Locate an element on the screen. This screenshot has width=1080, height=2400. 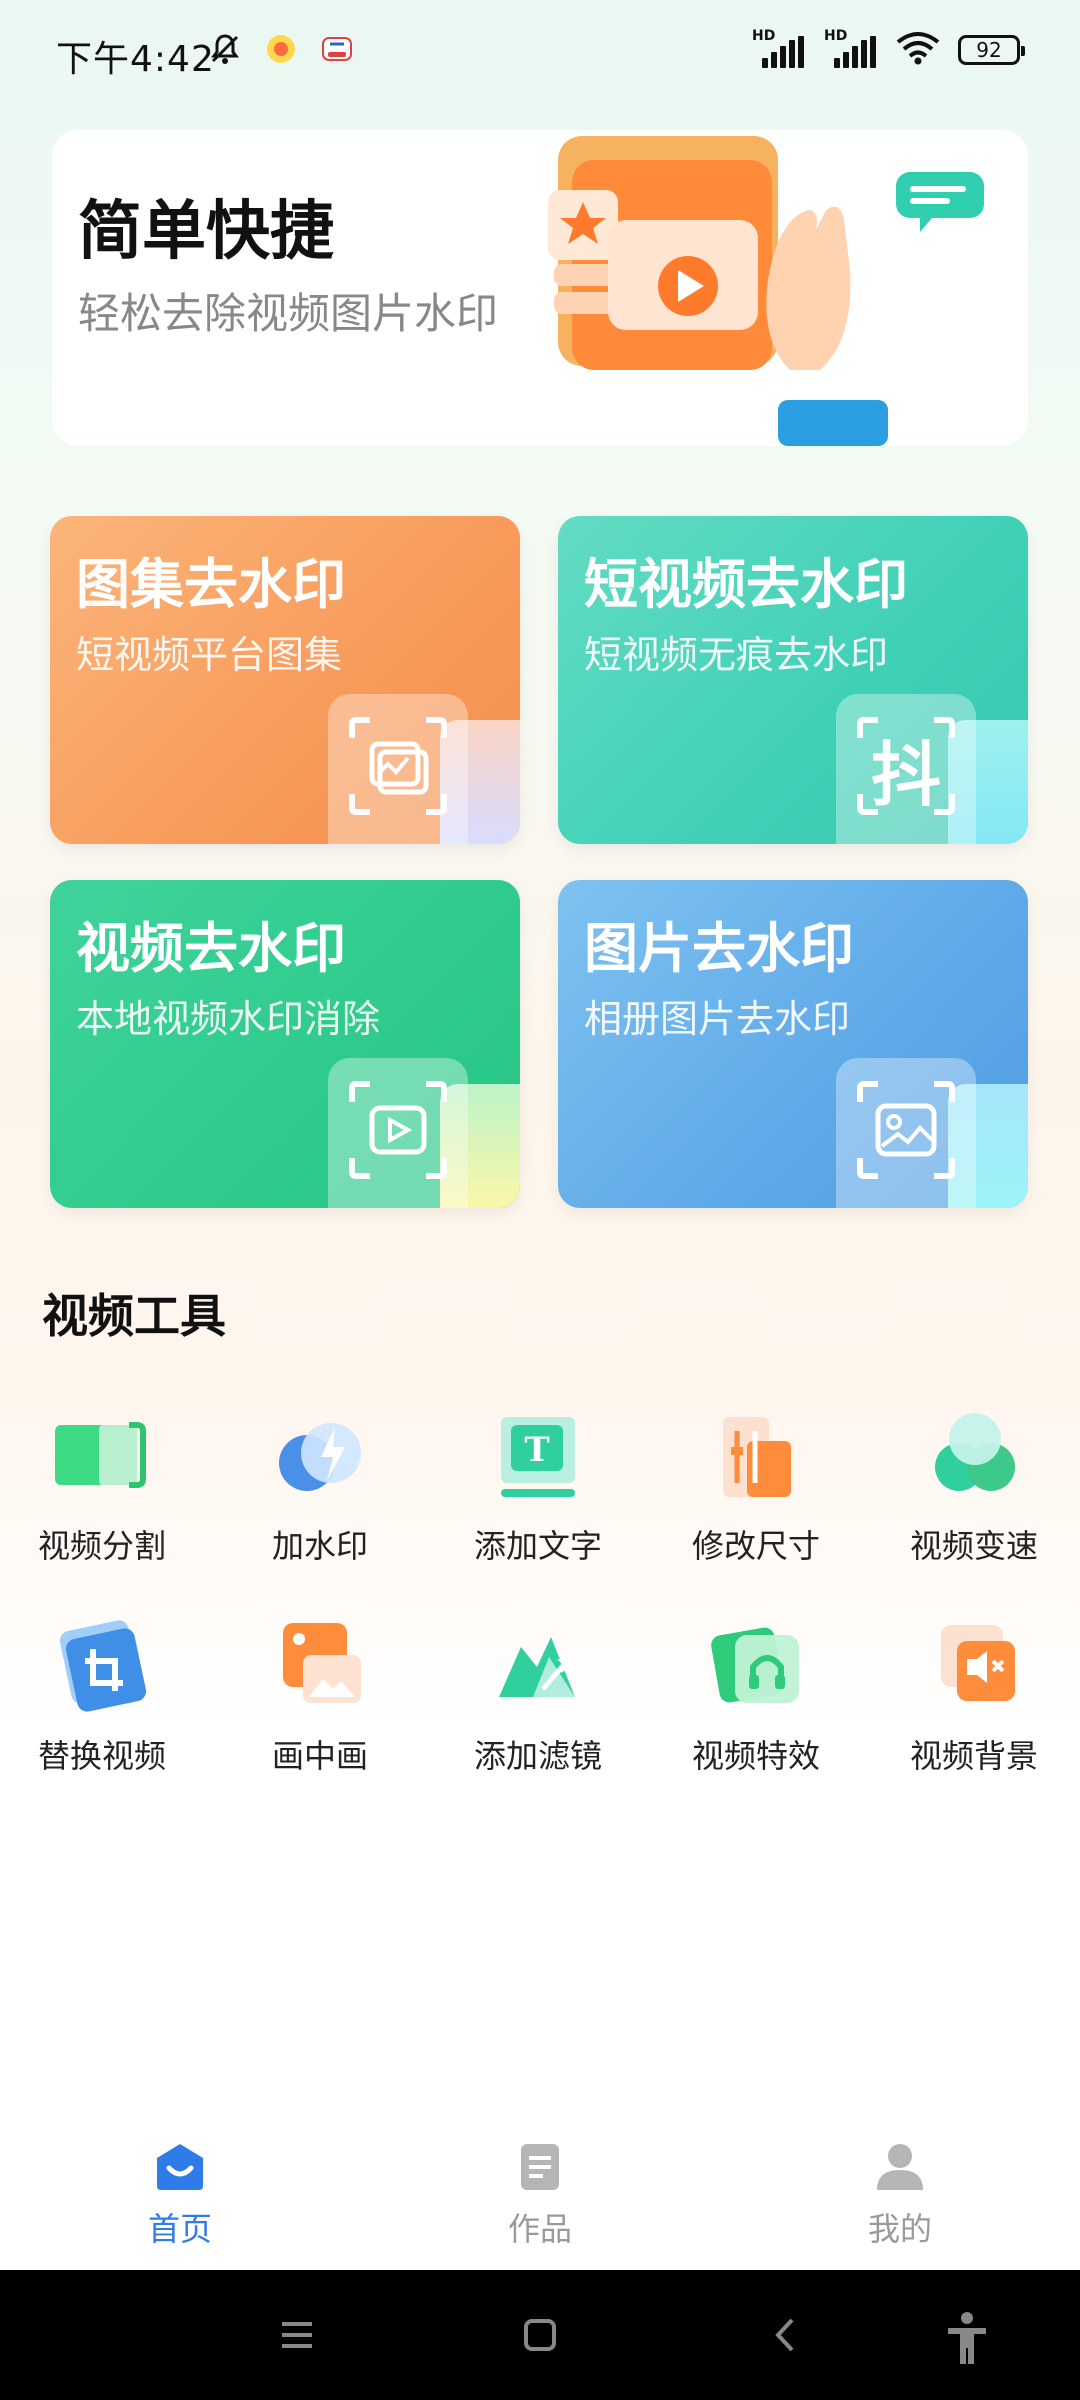
tool-label: 修改尺寸 is located at coordinates (755, 1546).